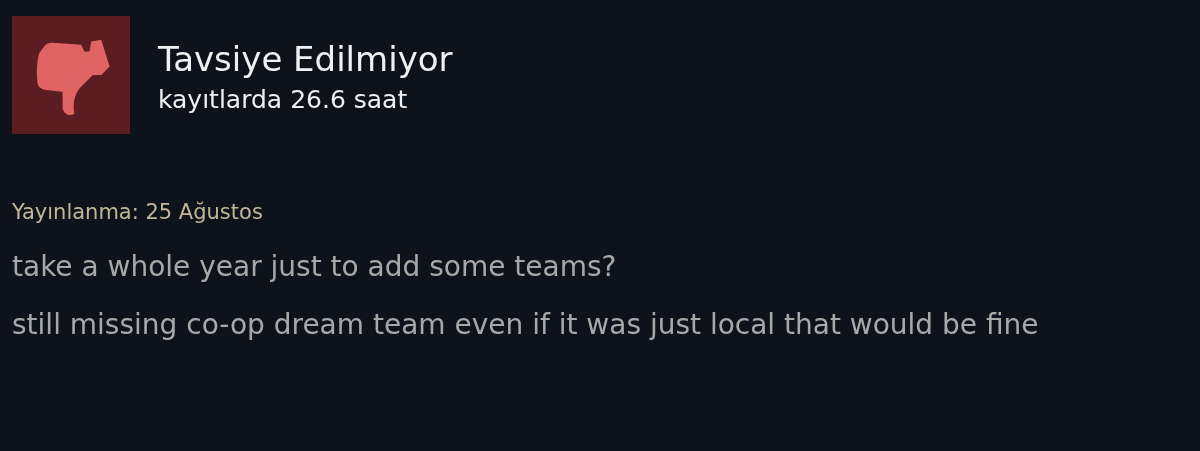  Describe the element at coordinates (138, 212) in the screenshot. I see `posted-date: Yayınlanma: 25 Ağustos` at that location.